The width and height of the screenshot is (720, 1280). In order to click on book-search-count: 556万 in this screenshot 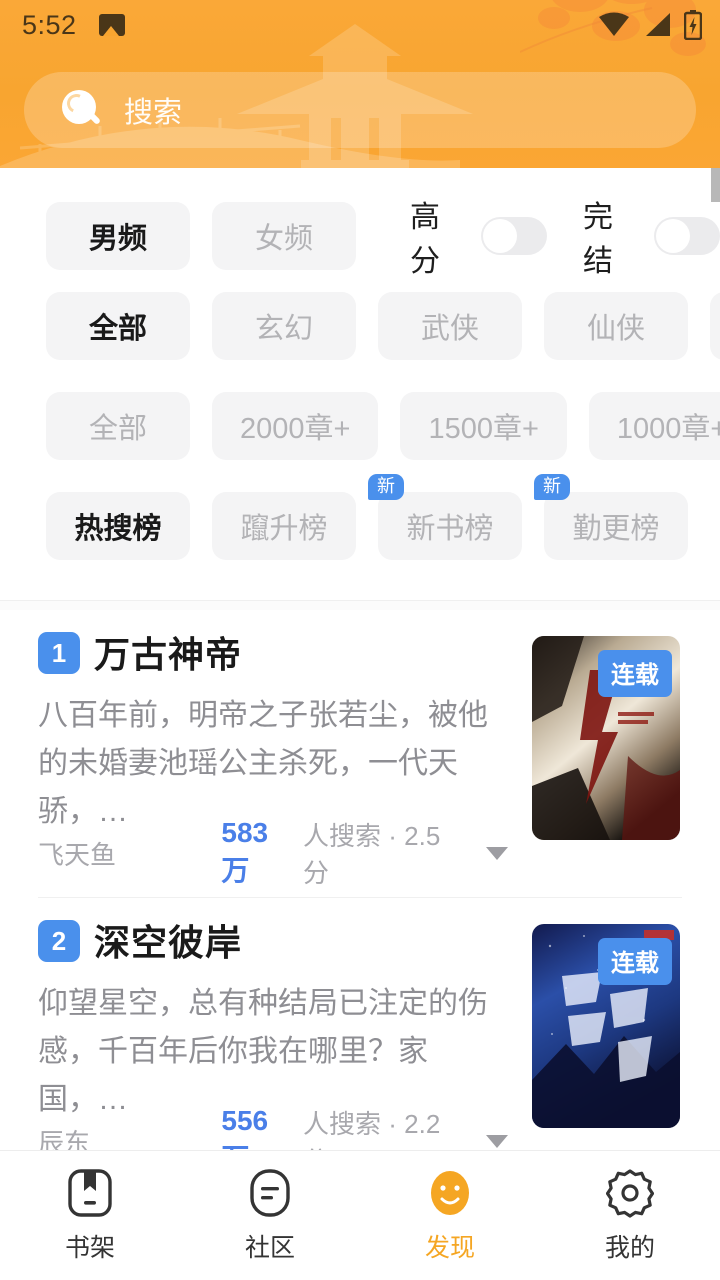, I will do `click(245, 1127)`.